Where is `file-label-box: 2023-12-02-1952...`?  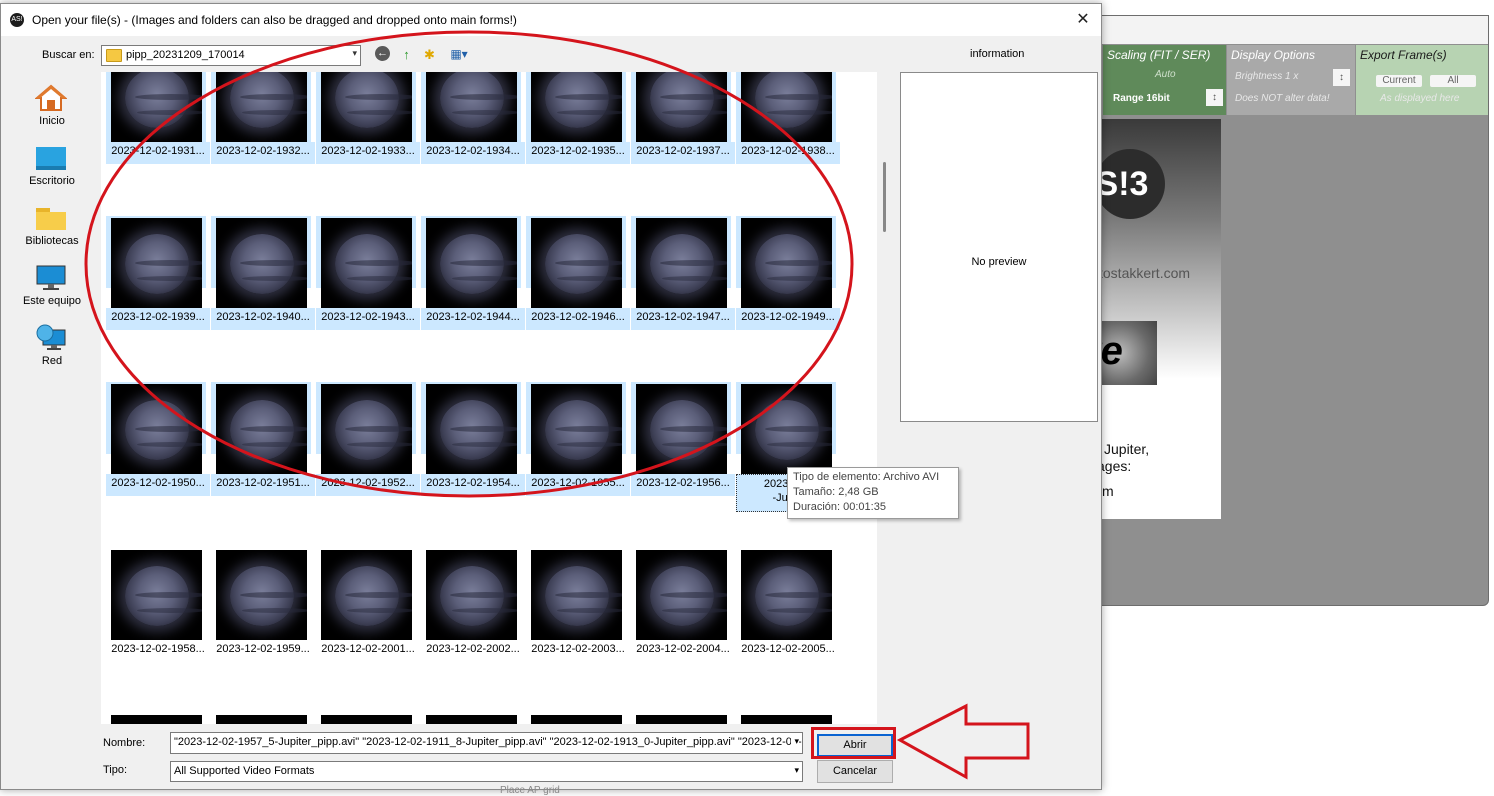
file-label-box: 2023-12-02-1952... is located at coordinates (368, 485).